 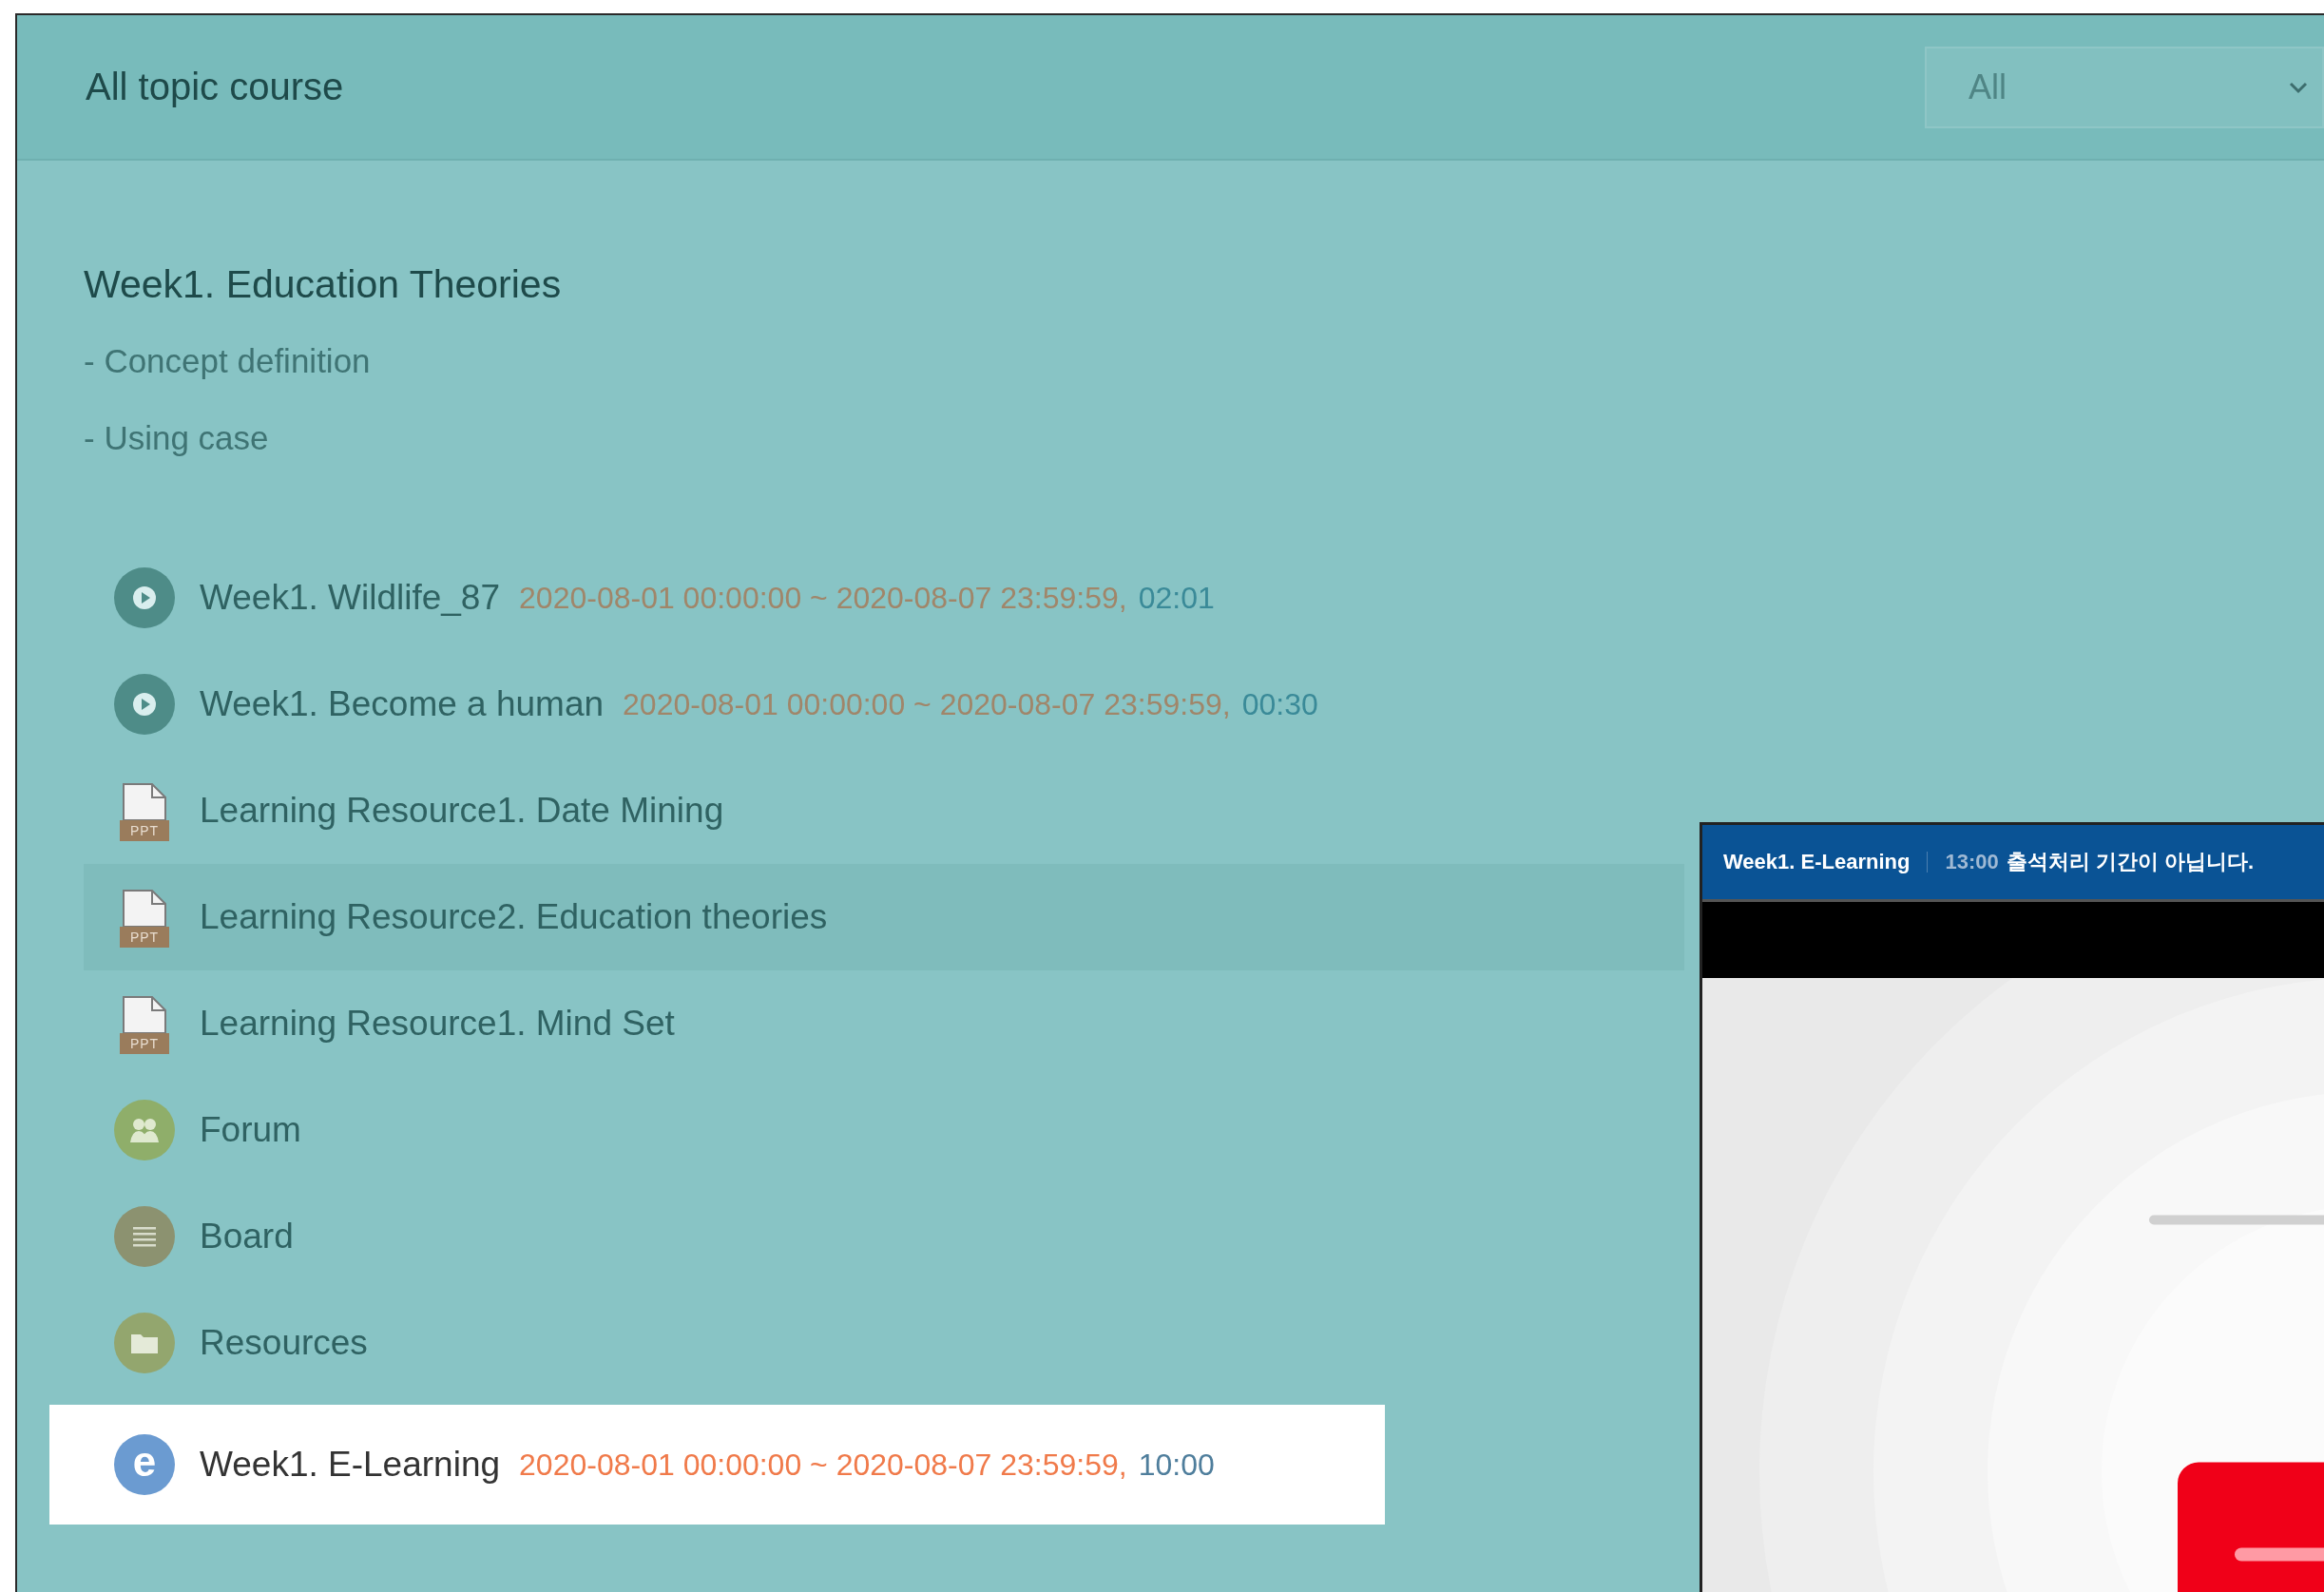 I want to click on highlighted-activity-row: e Week1. E-Learning 2020-08-01 00:00:00 ~ 2020-08-07 23:59:59, 10:00, so click(x=717, y=1465).